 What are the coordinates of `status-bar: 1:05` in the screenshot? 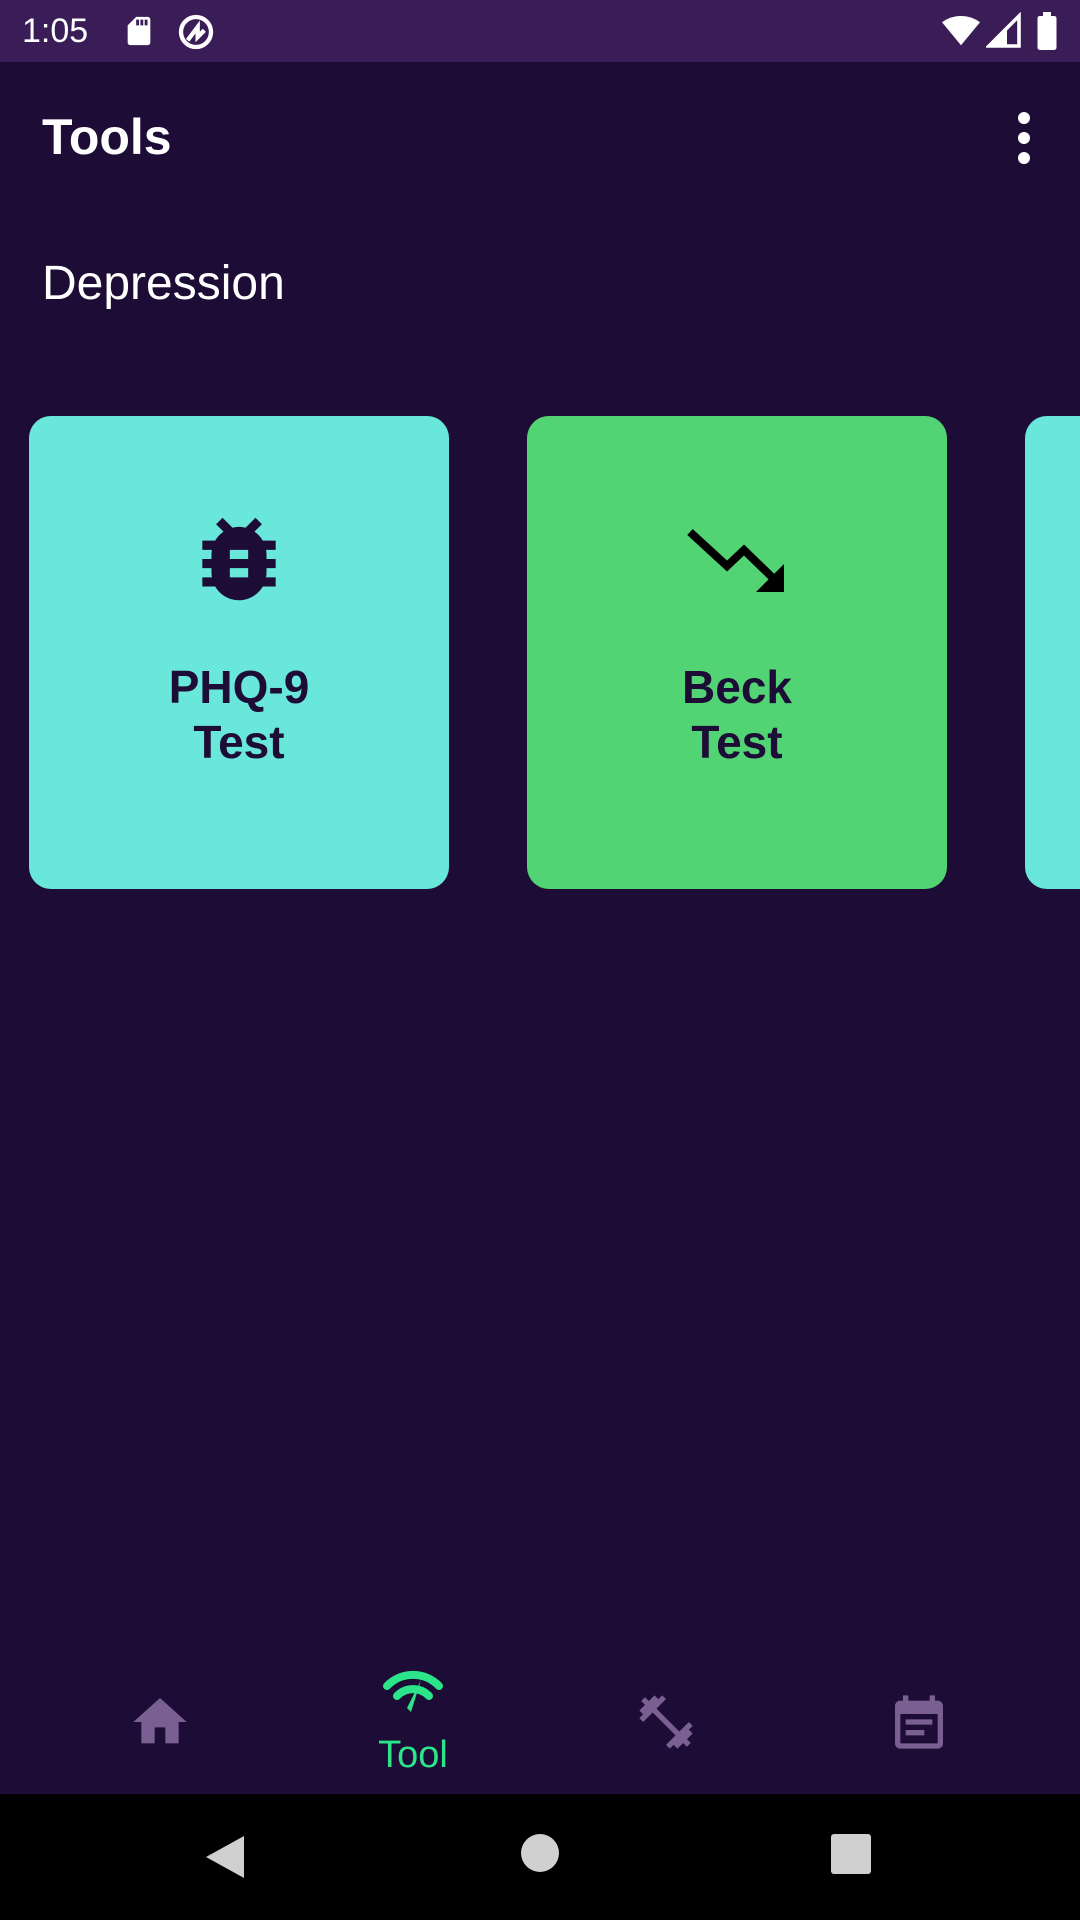 It's located at (540, 31).